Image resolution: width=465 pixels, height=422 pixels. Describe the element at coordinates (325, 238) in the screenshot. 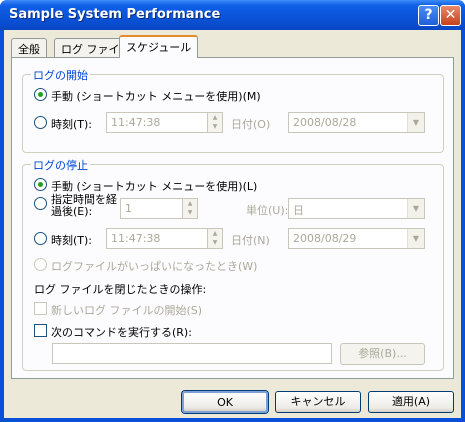

I see `stop-date-value: 2008/08/29` at that location.